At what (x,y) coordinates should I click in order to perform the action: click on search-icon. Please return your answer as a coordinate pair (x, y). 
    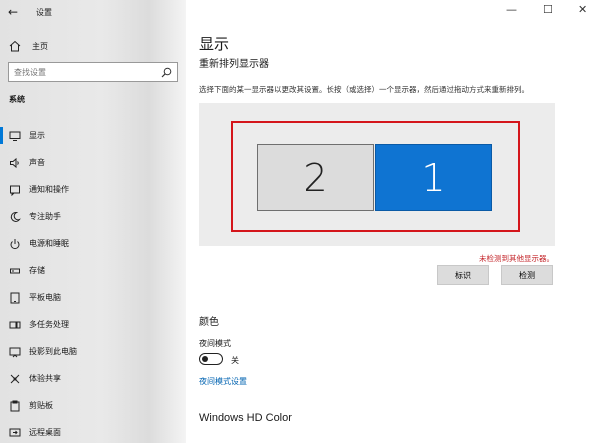
    Looking at the image, I should click on (166, 72).